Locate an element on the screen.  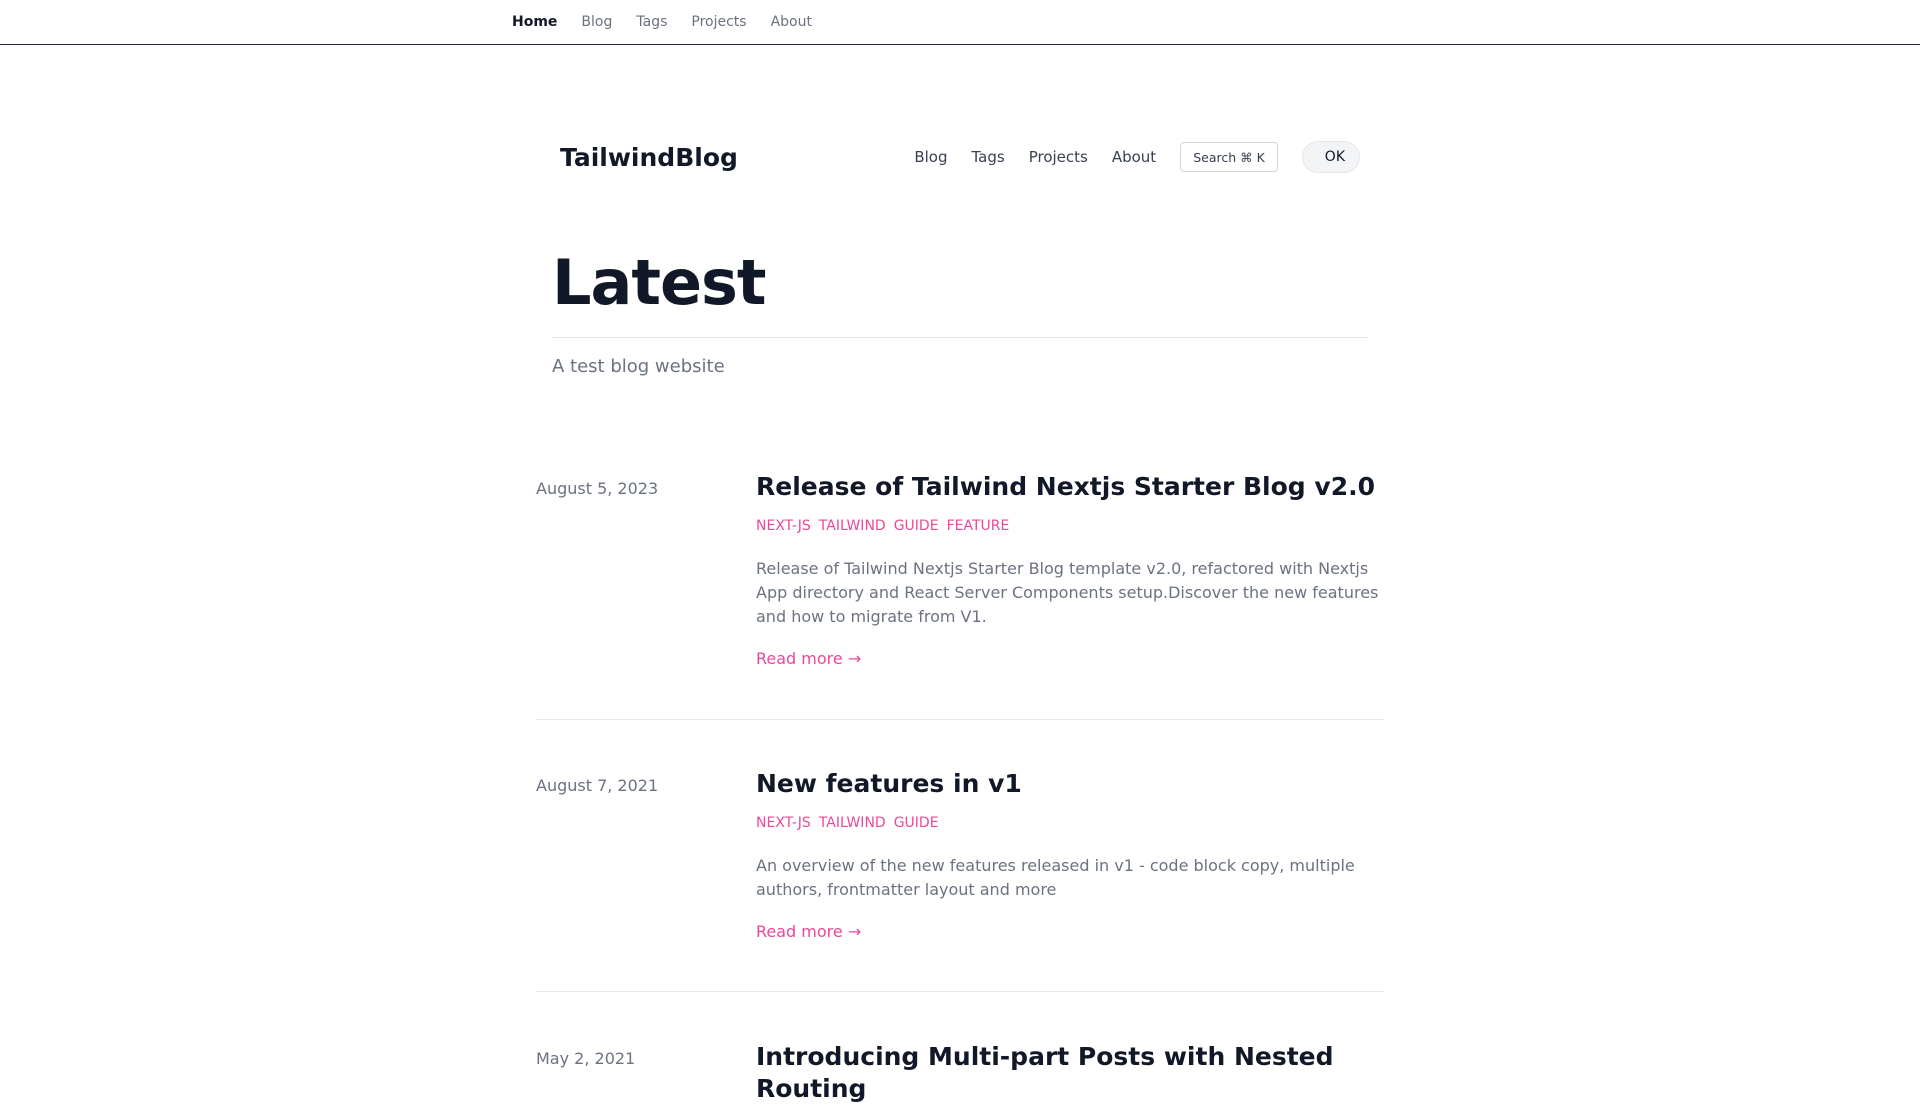
header-nav-tags: Tags is located at coordinates (987, 157).